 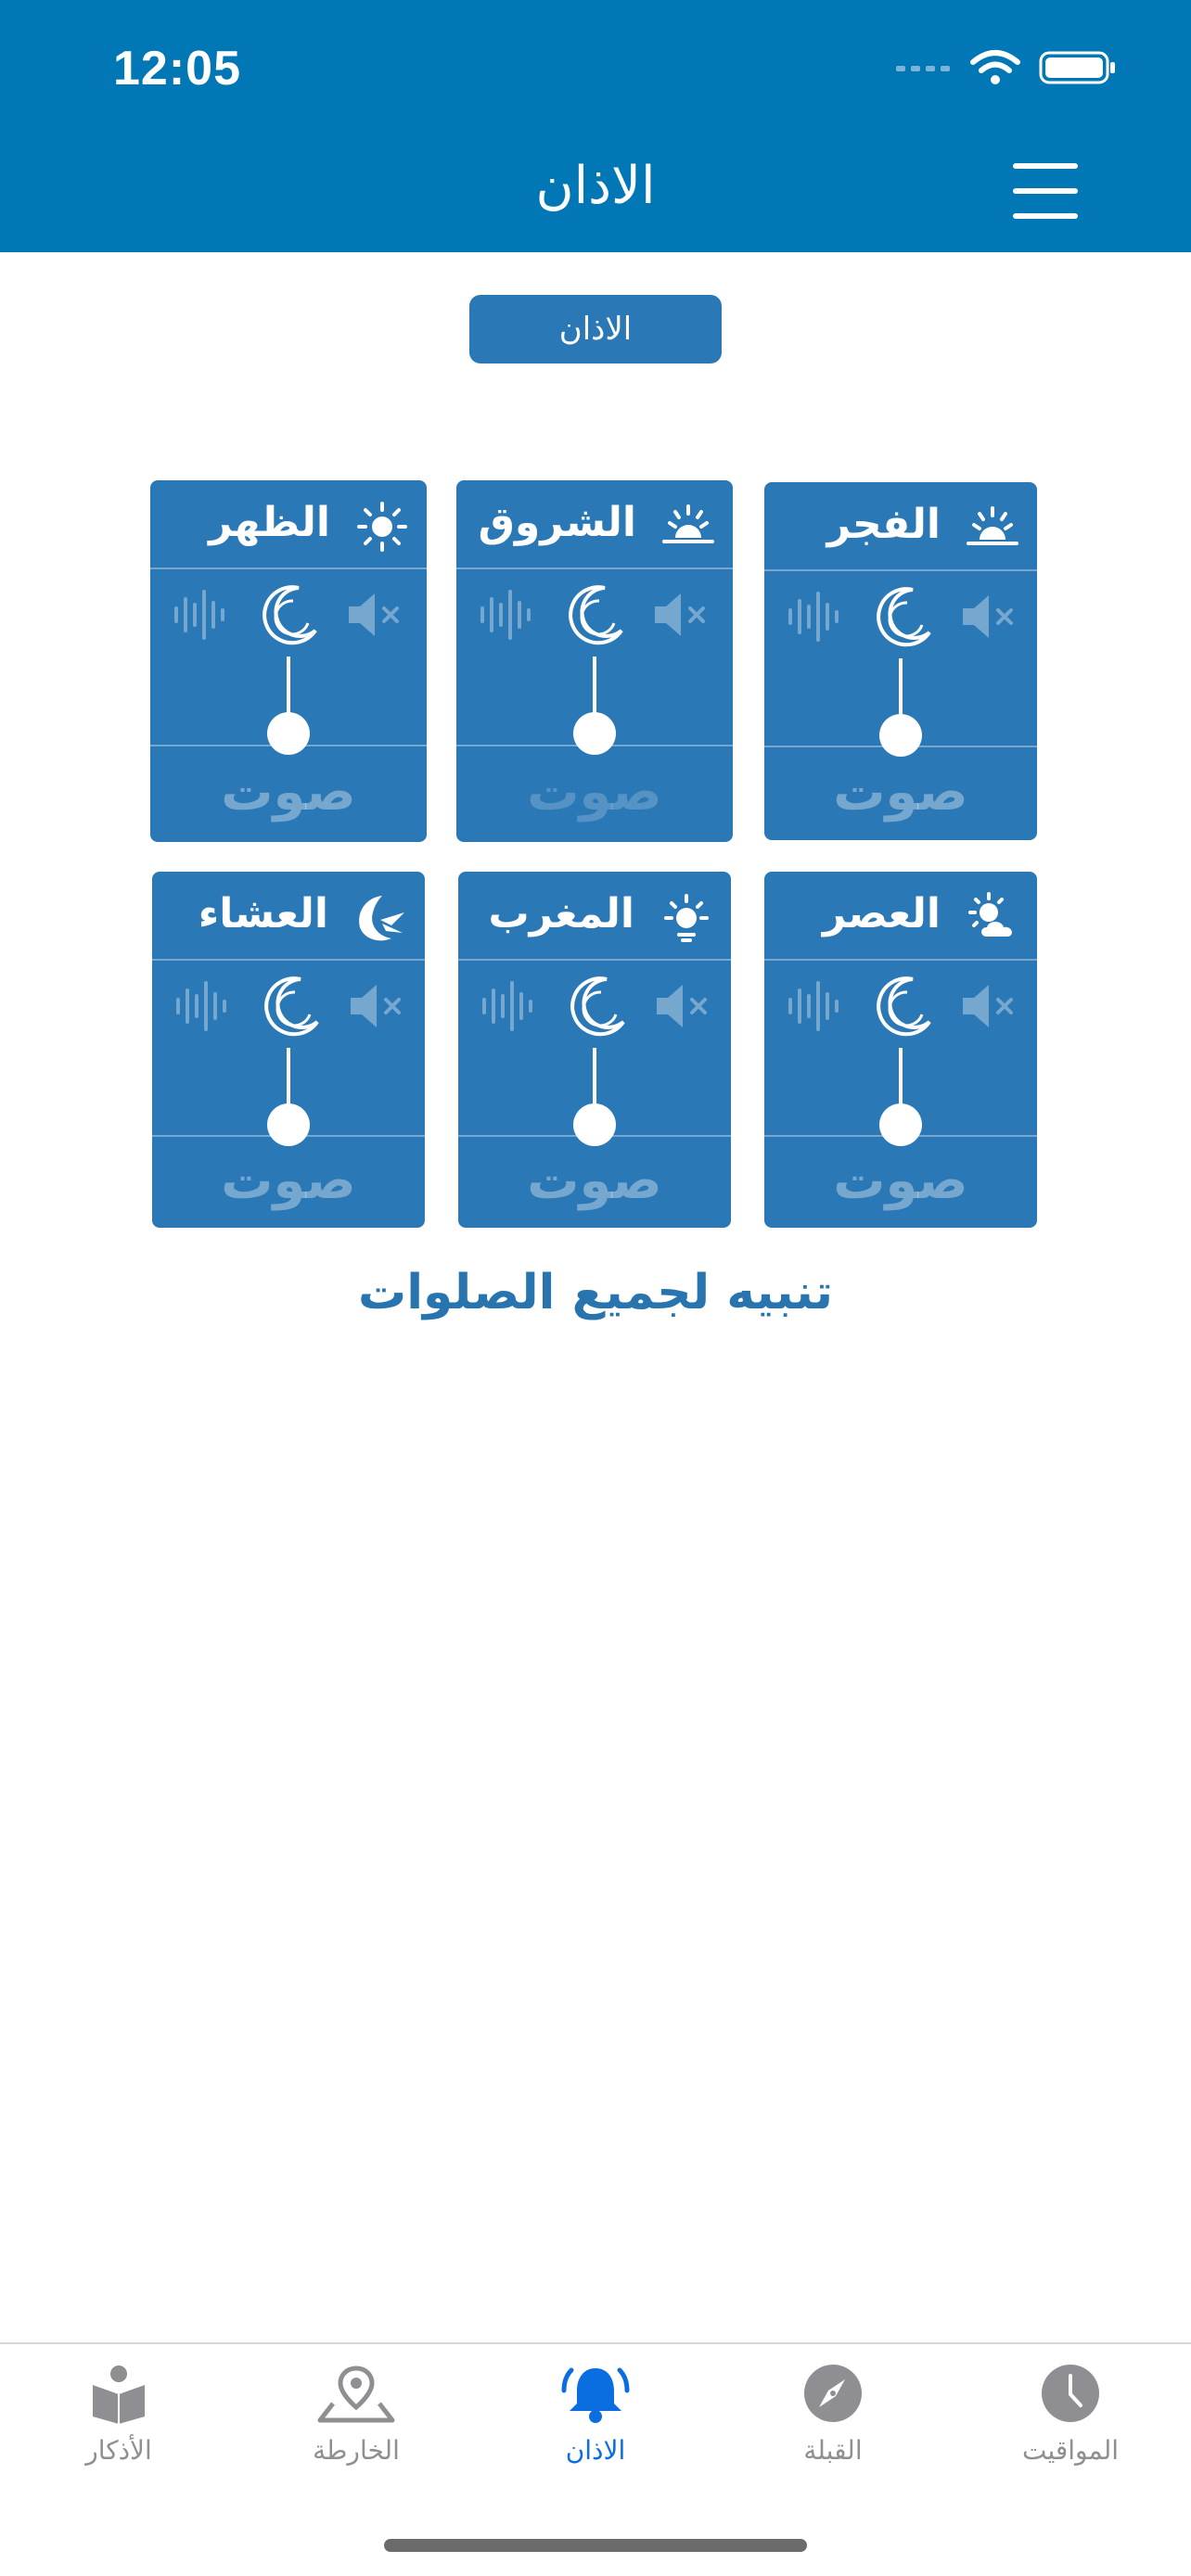 What do you see at coordinates (833, 2450) in the screenshot?
I see `tab-label: القبلة` at bounding box center [833, 2450].